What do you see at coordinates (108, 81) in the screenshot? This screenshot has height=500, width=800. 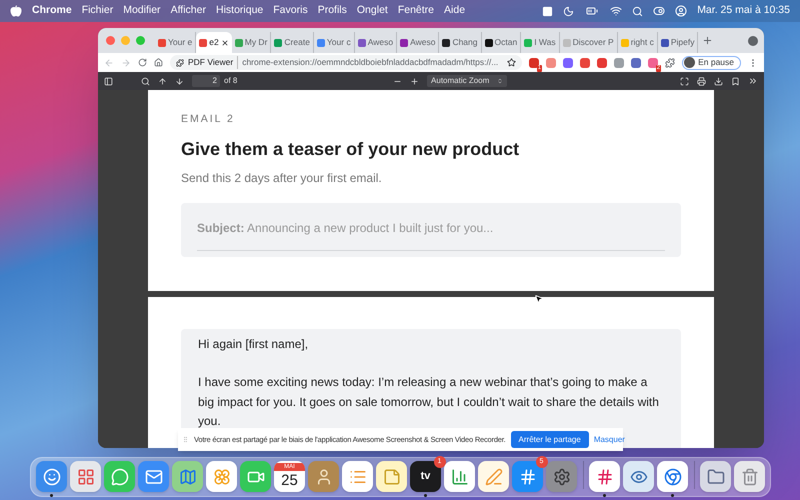 I see `sidebar-toggle-icon` at bounding box center [108, 81].